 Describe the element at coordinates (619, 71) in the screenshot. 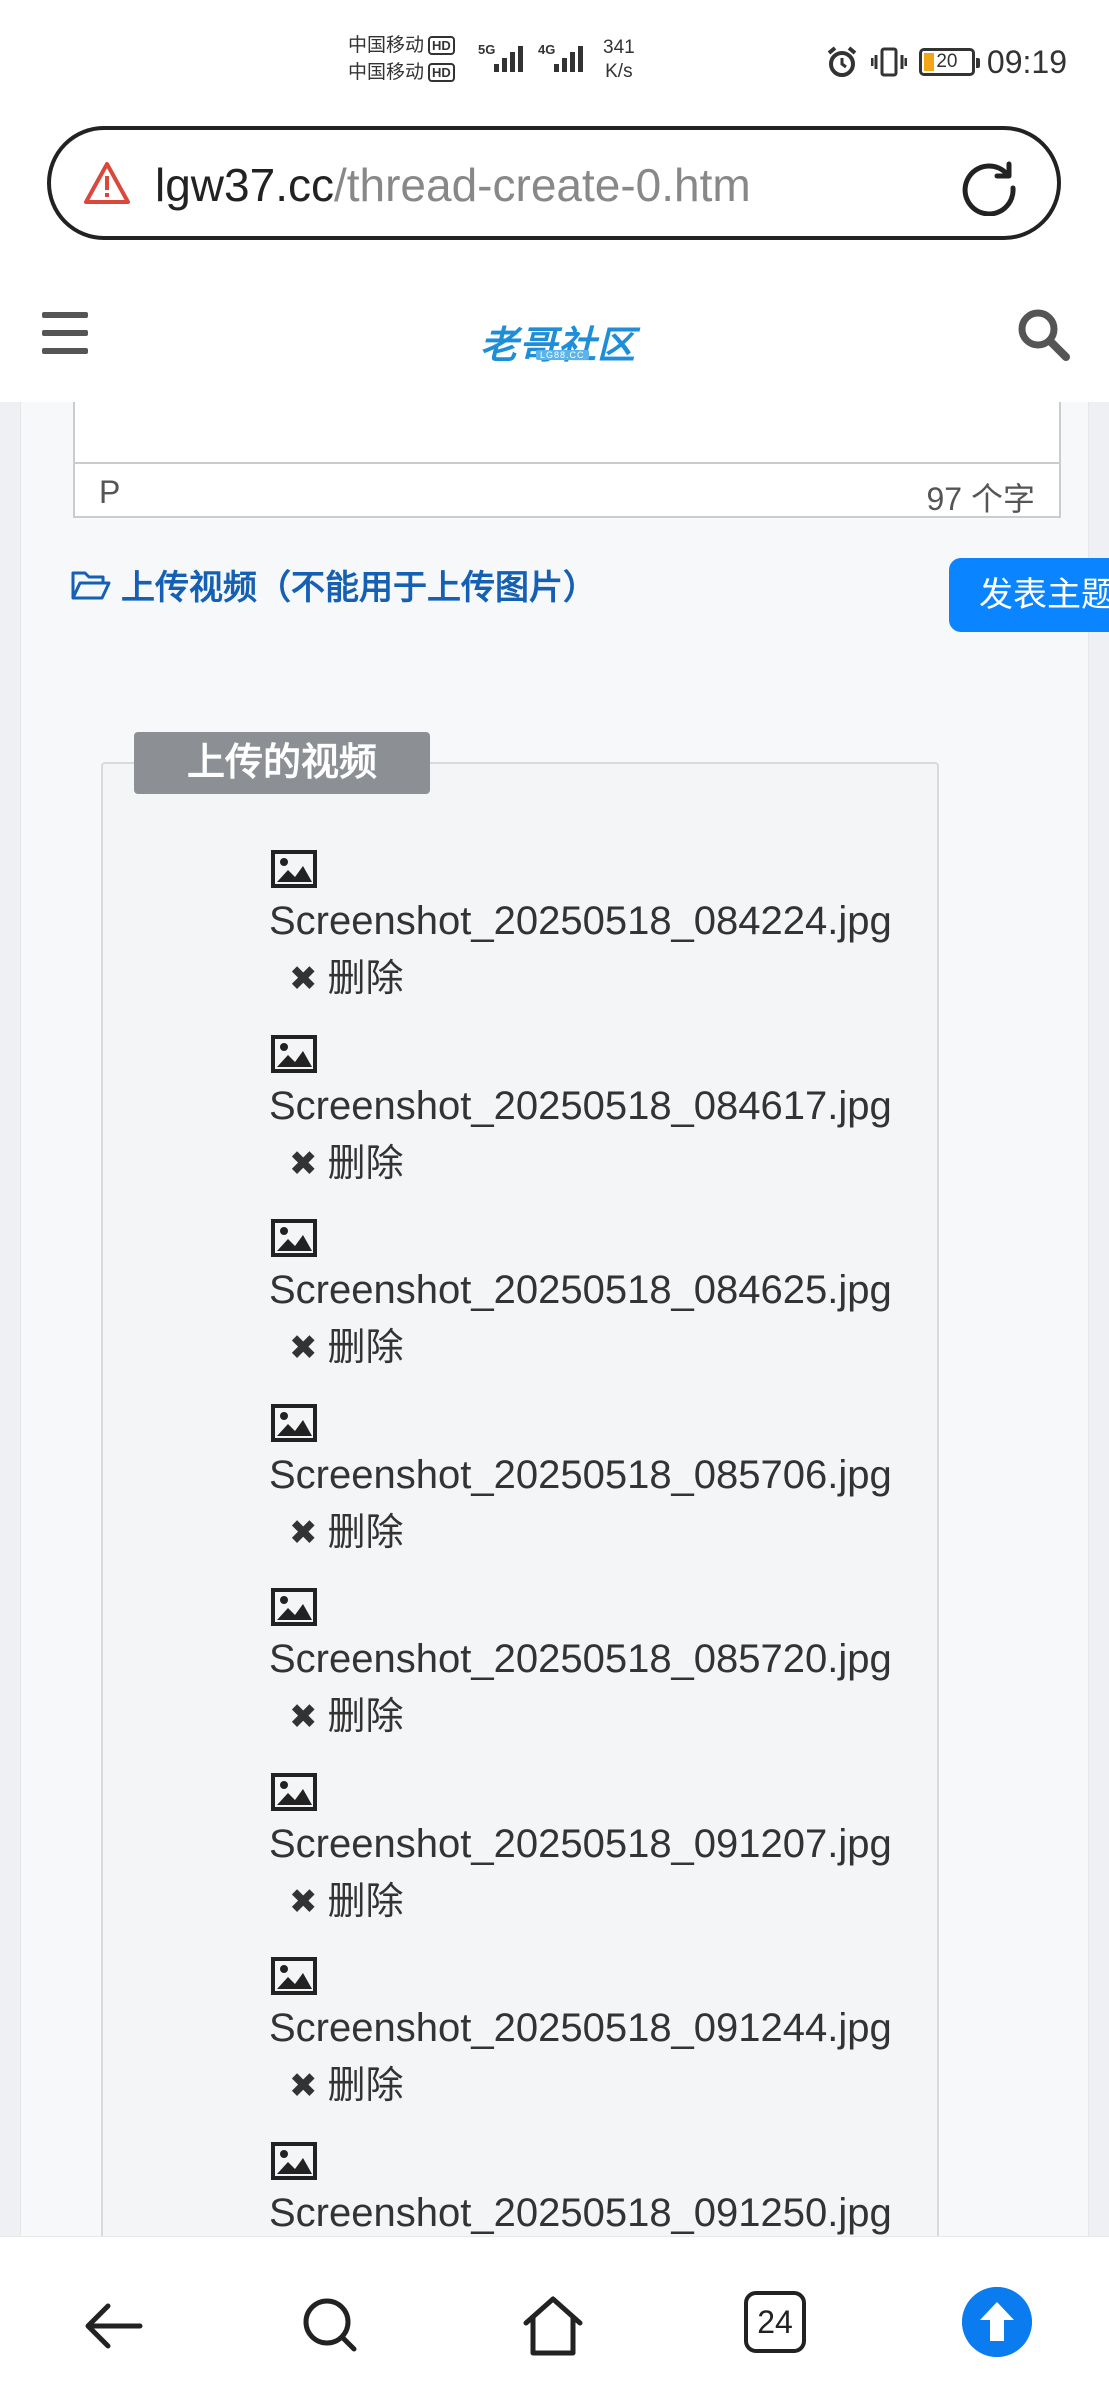

I see `net-speed-unit: K/s` at that location.